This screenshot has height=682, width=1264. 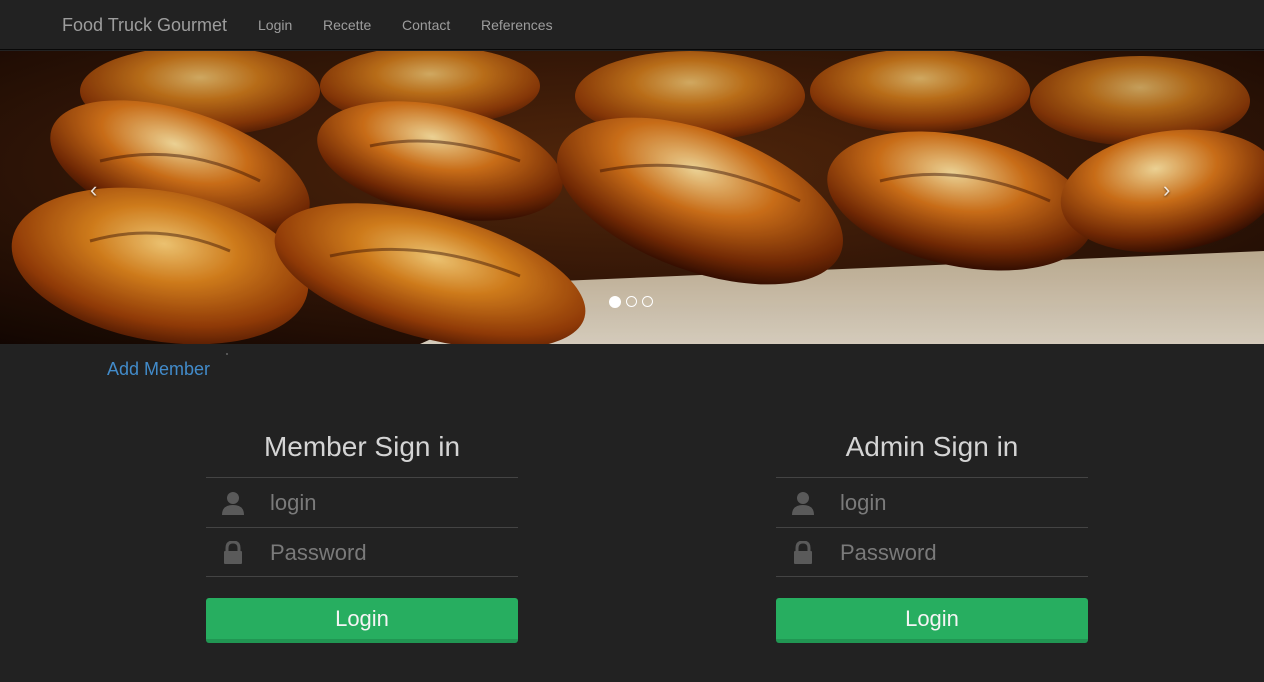 What do you see at coordinates (144, 25) in the screenshot?
I see `brand-link: Food Truck Gourmet` at bounding box center [144, 25].